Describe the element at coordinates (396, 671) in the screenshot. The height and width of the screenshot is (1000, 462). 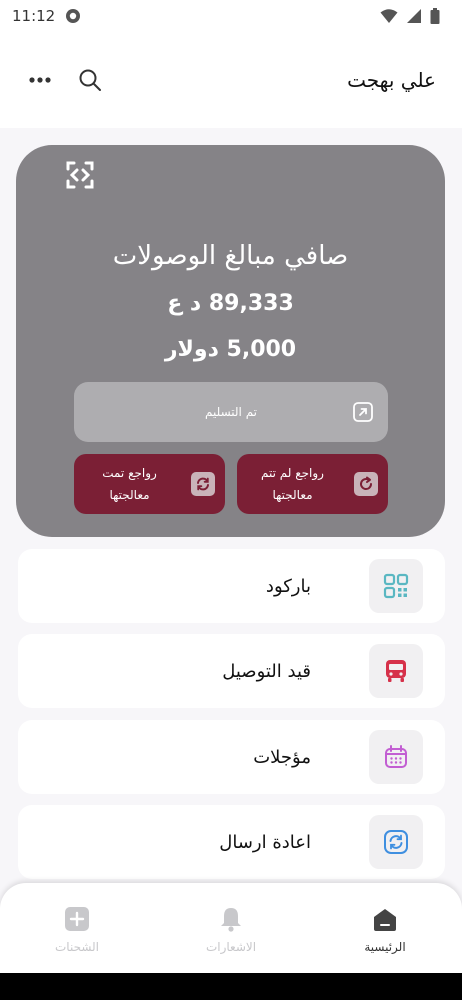
I see `bus-icon` at that location.